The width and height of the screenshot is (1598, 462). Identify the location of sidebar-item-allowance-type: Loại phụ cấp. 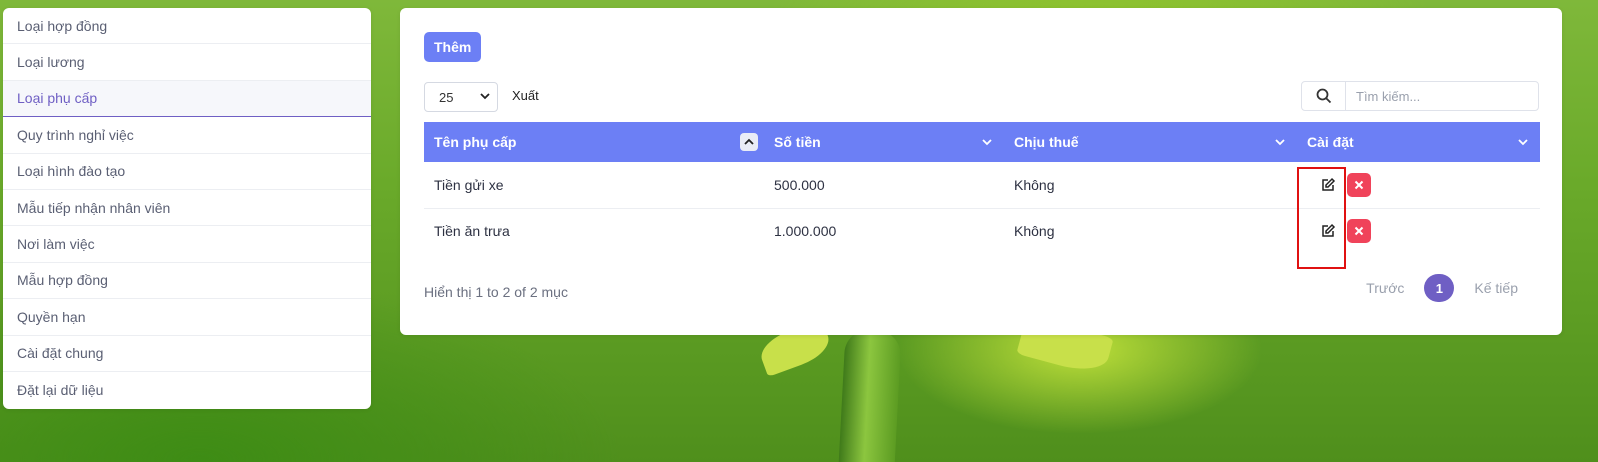
(187, 99).